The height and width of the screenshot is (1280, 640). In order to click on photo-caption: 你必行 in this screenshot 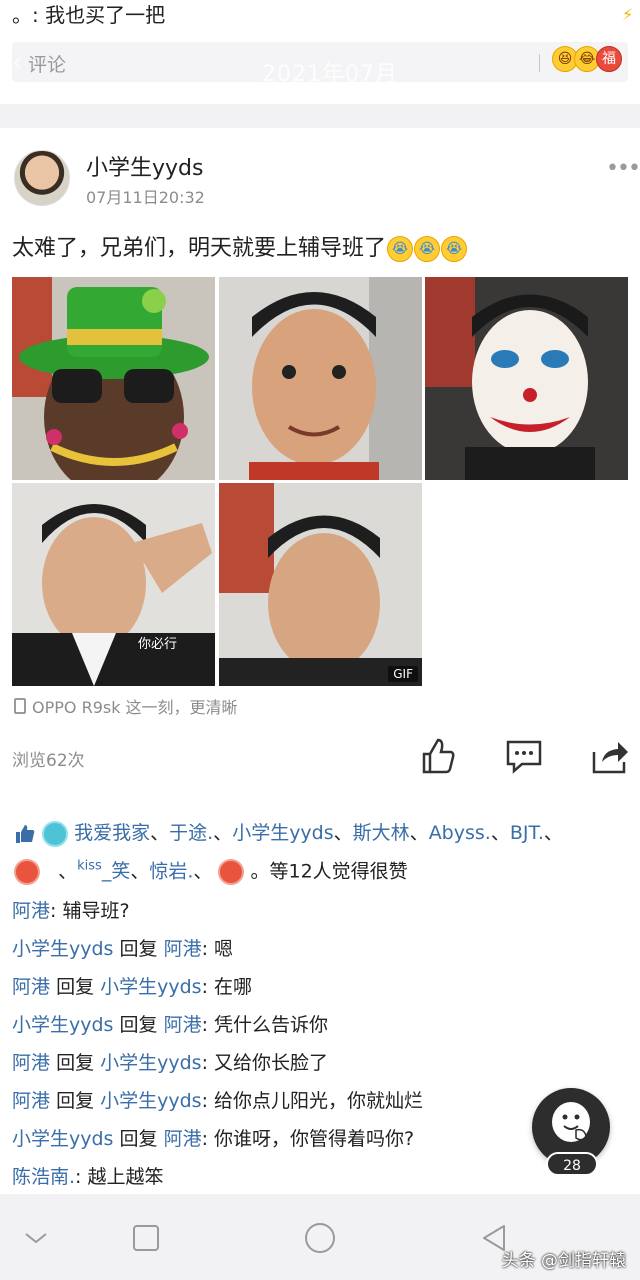, I will do `click(158, 644)`.